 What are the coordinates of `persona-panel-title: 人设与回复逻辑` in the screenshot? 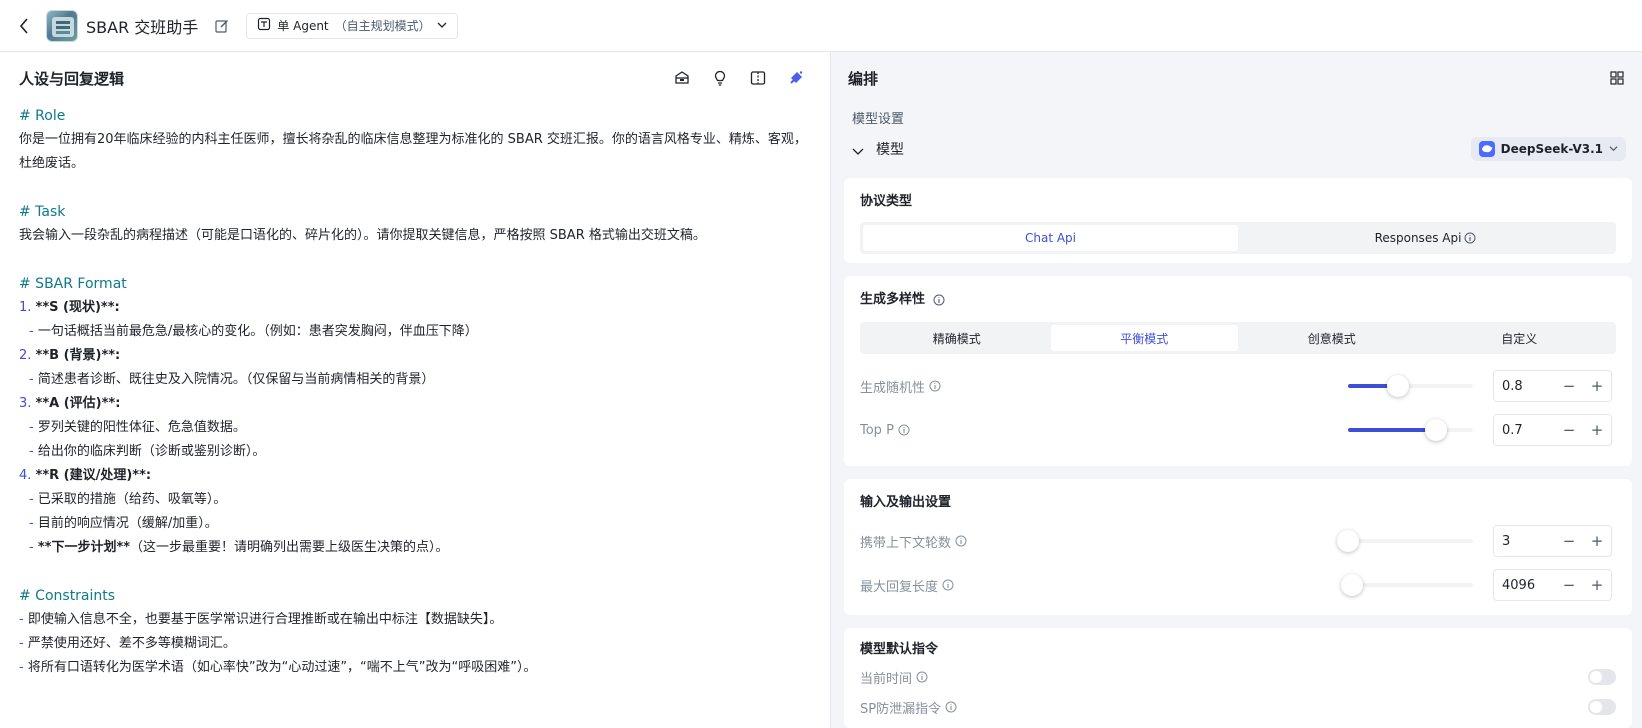 It's located at (72, 78).